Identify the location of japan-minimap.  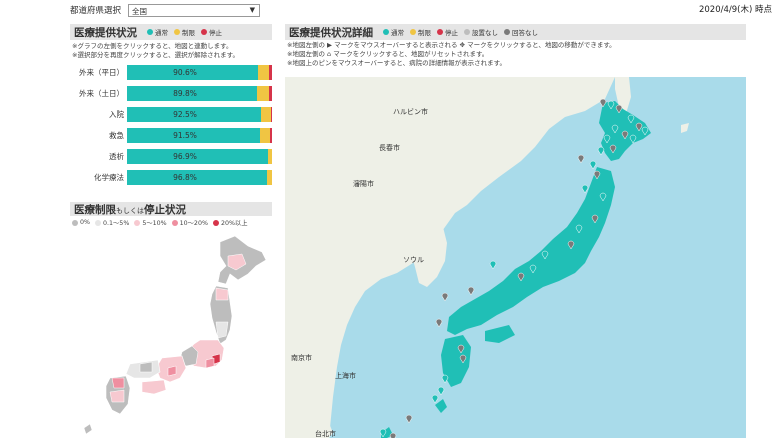
(171, 335).